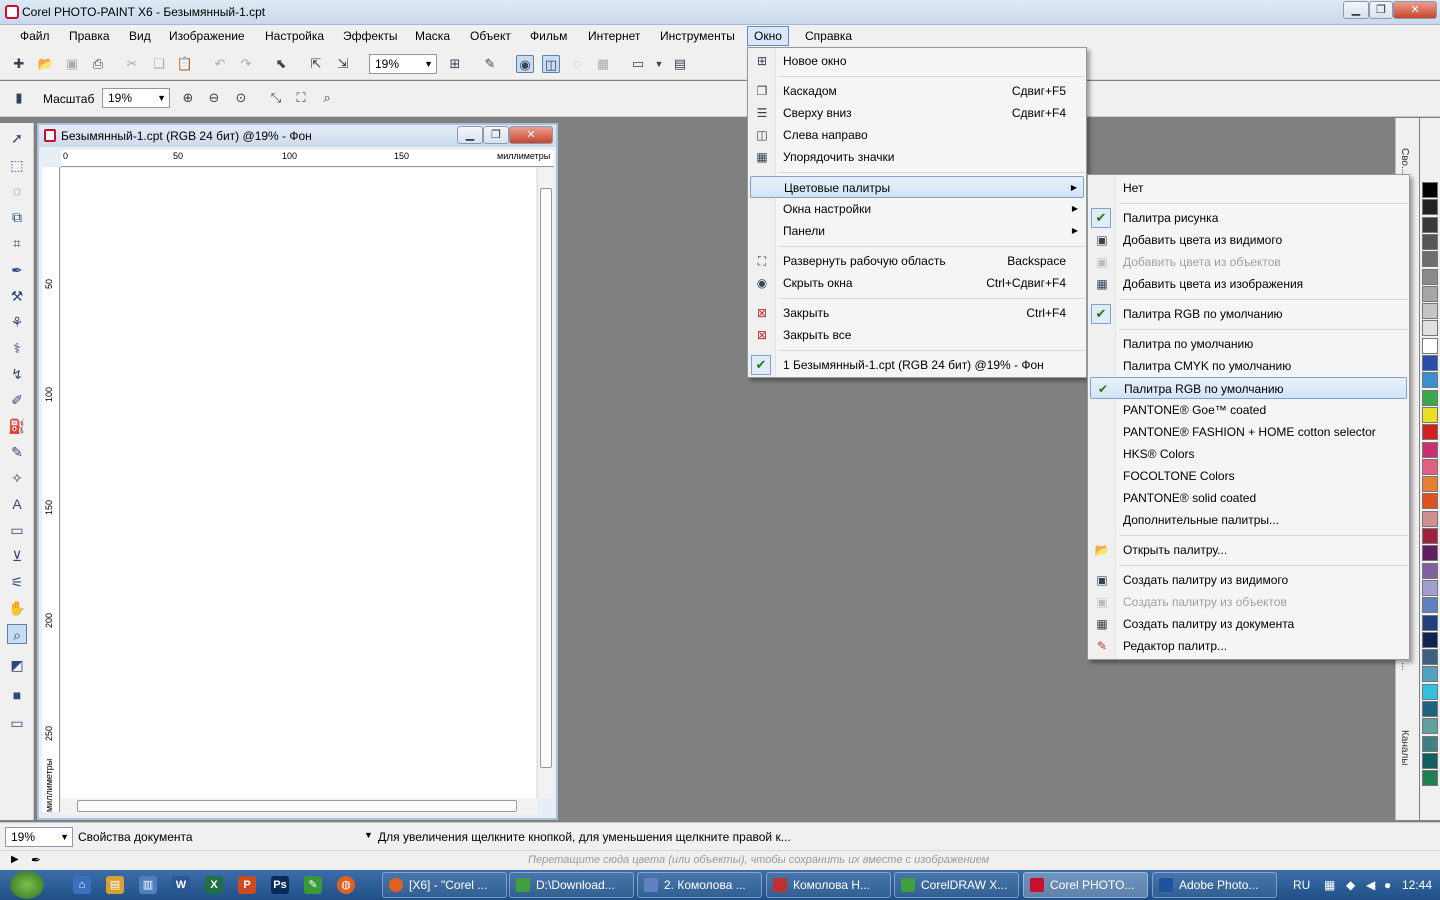 This screenshot has width=1440, height=900. I want to click on fit-icon: ⊞, so click(455, 64).